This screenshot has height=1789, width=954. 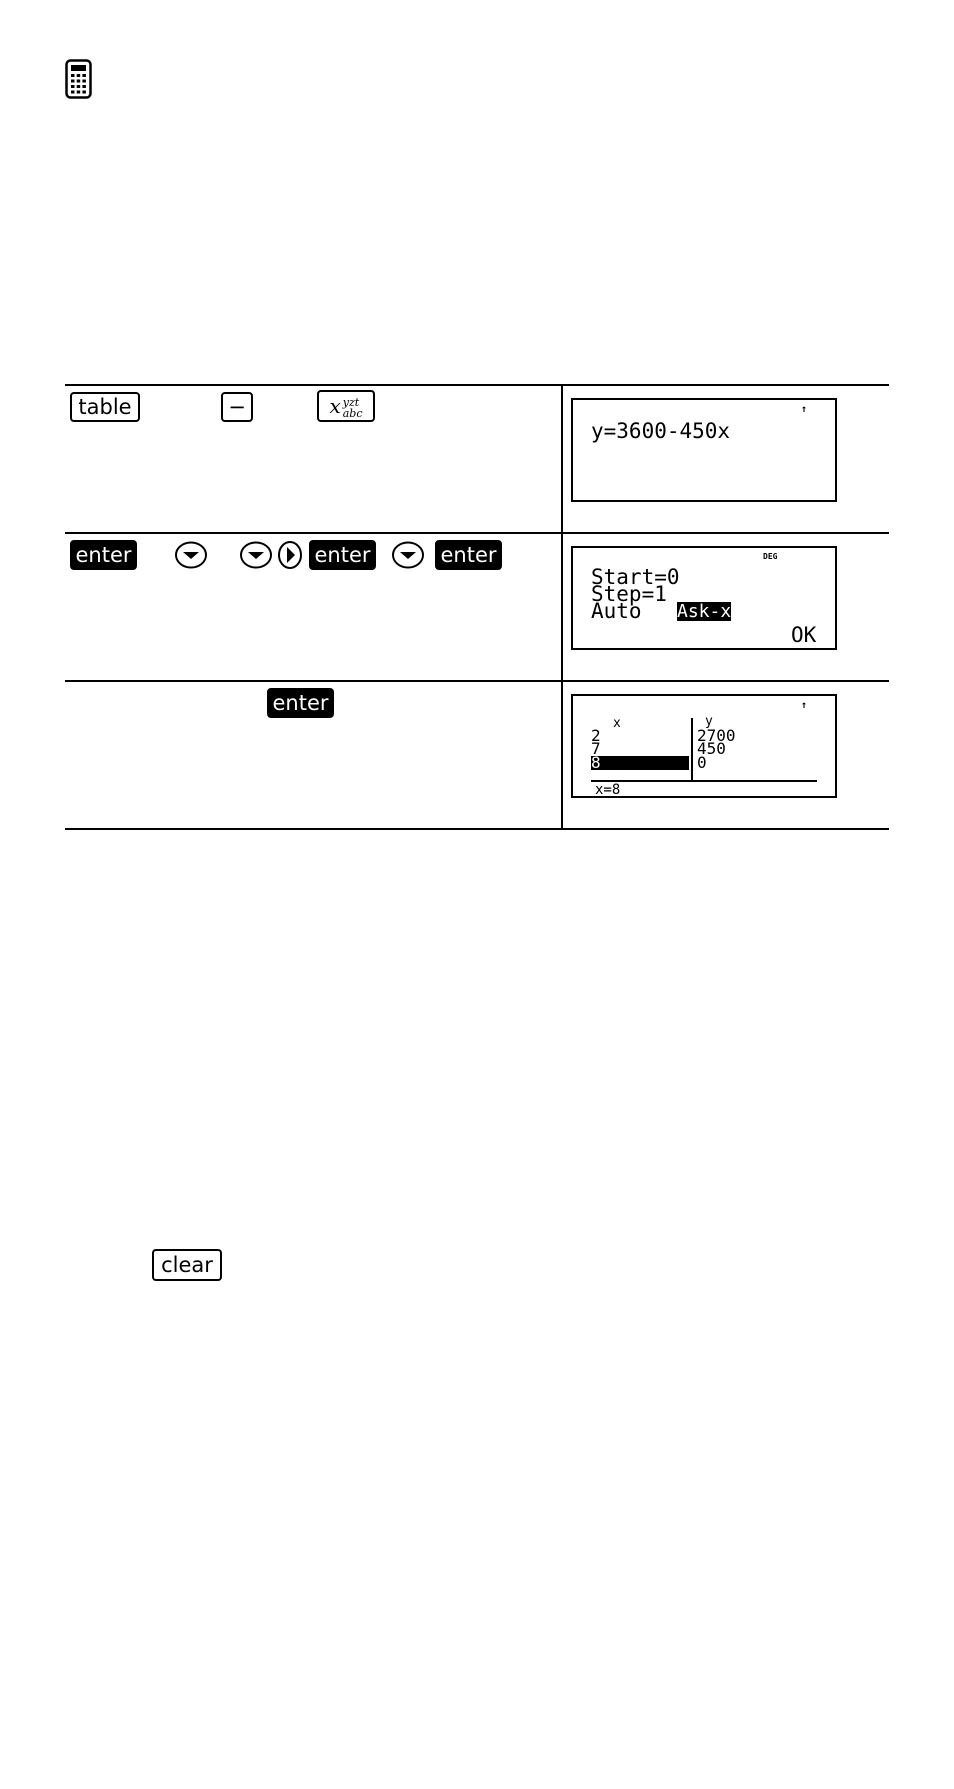 I want to click on calculator-screen: ↑ y=3600-450x, so click(x=704, y=450).